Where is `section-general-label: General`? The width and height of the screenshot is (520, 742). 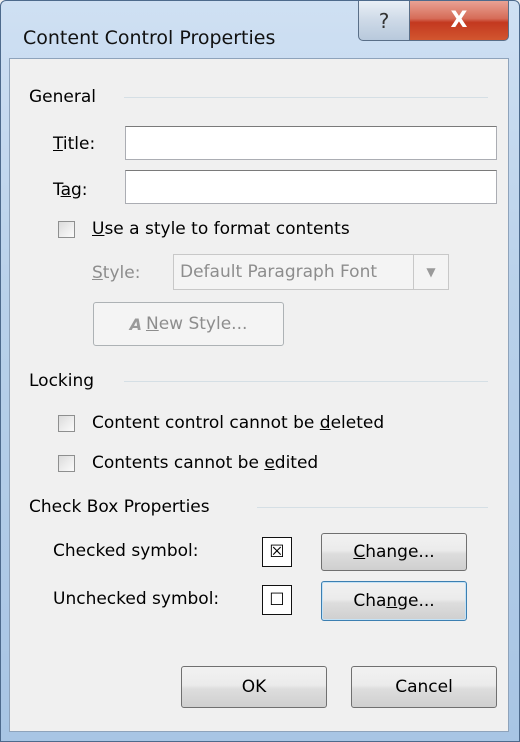 section-general-label: General is located at coordinates (62, 97).